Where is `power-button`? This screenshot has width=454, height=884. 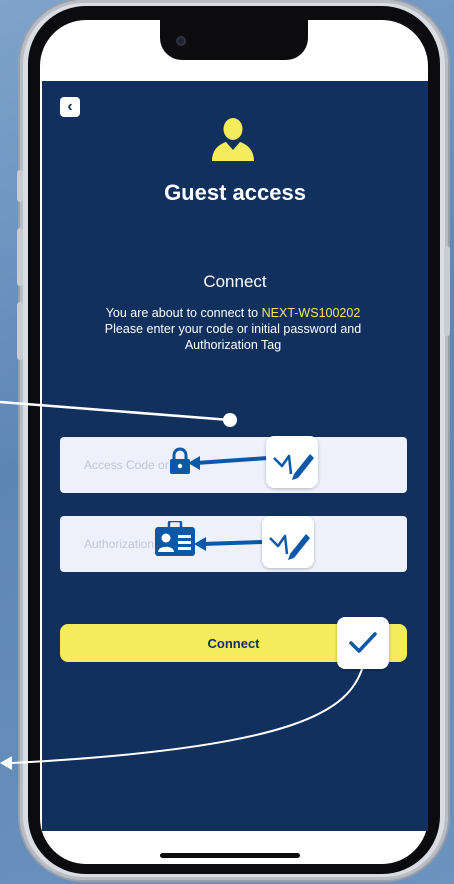
power-button is located at coordinates (447, 291).